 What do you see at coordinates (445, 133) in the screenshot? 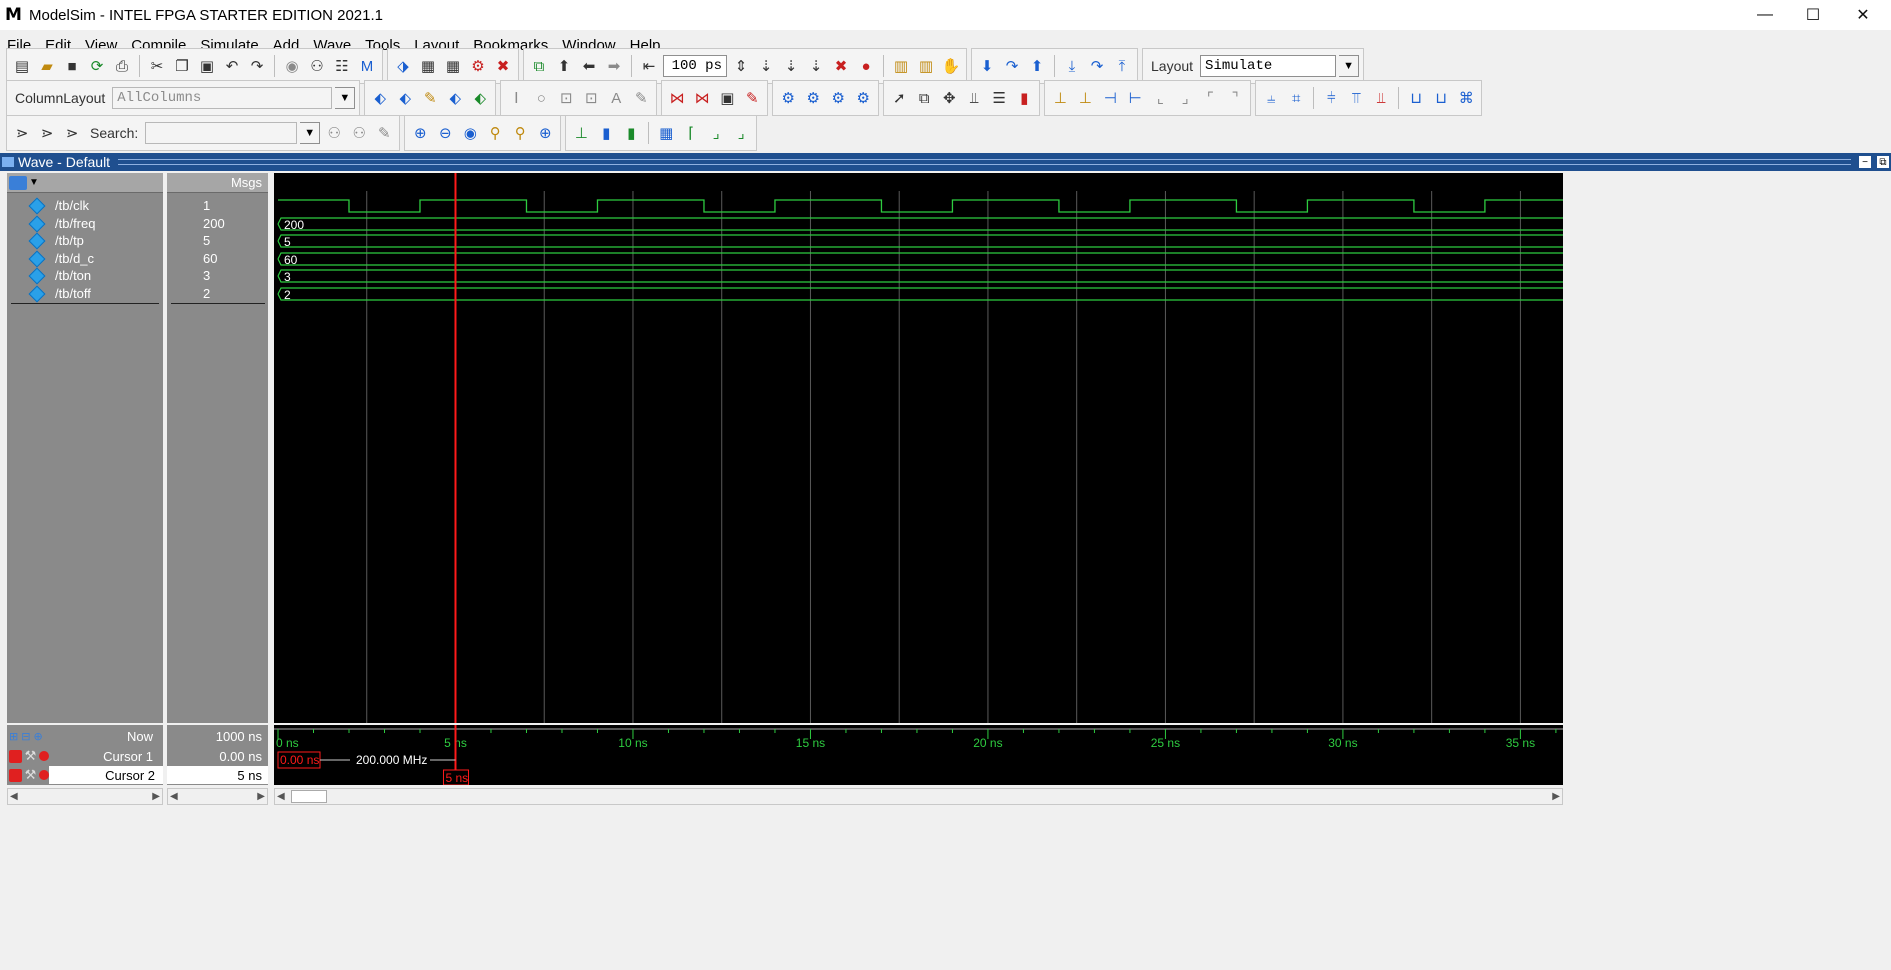
I see `zoom-out-icon: ⊖` at bounding box center [445, 133].